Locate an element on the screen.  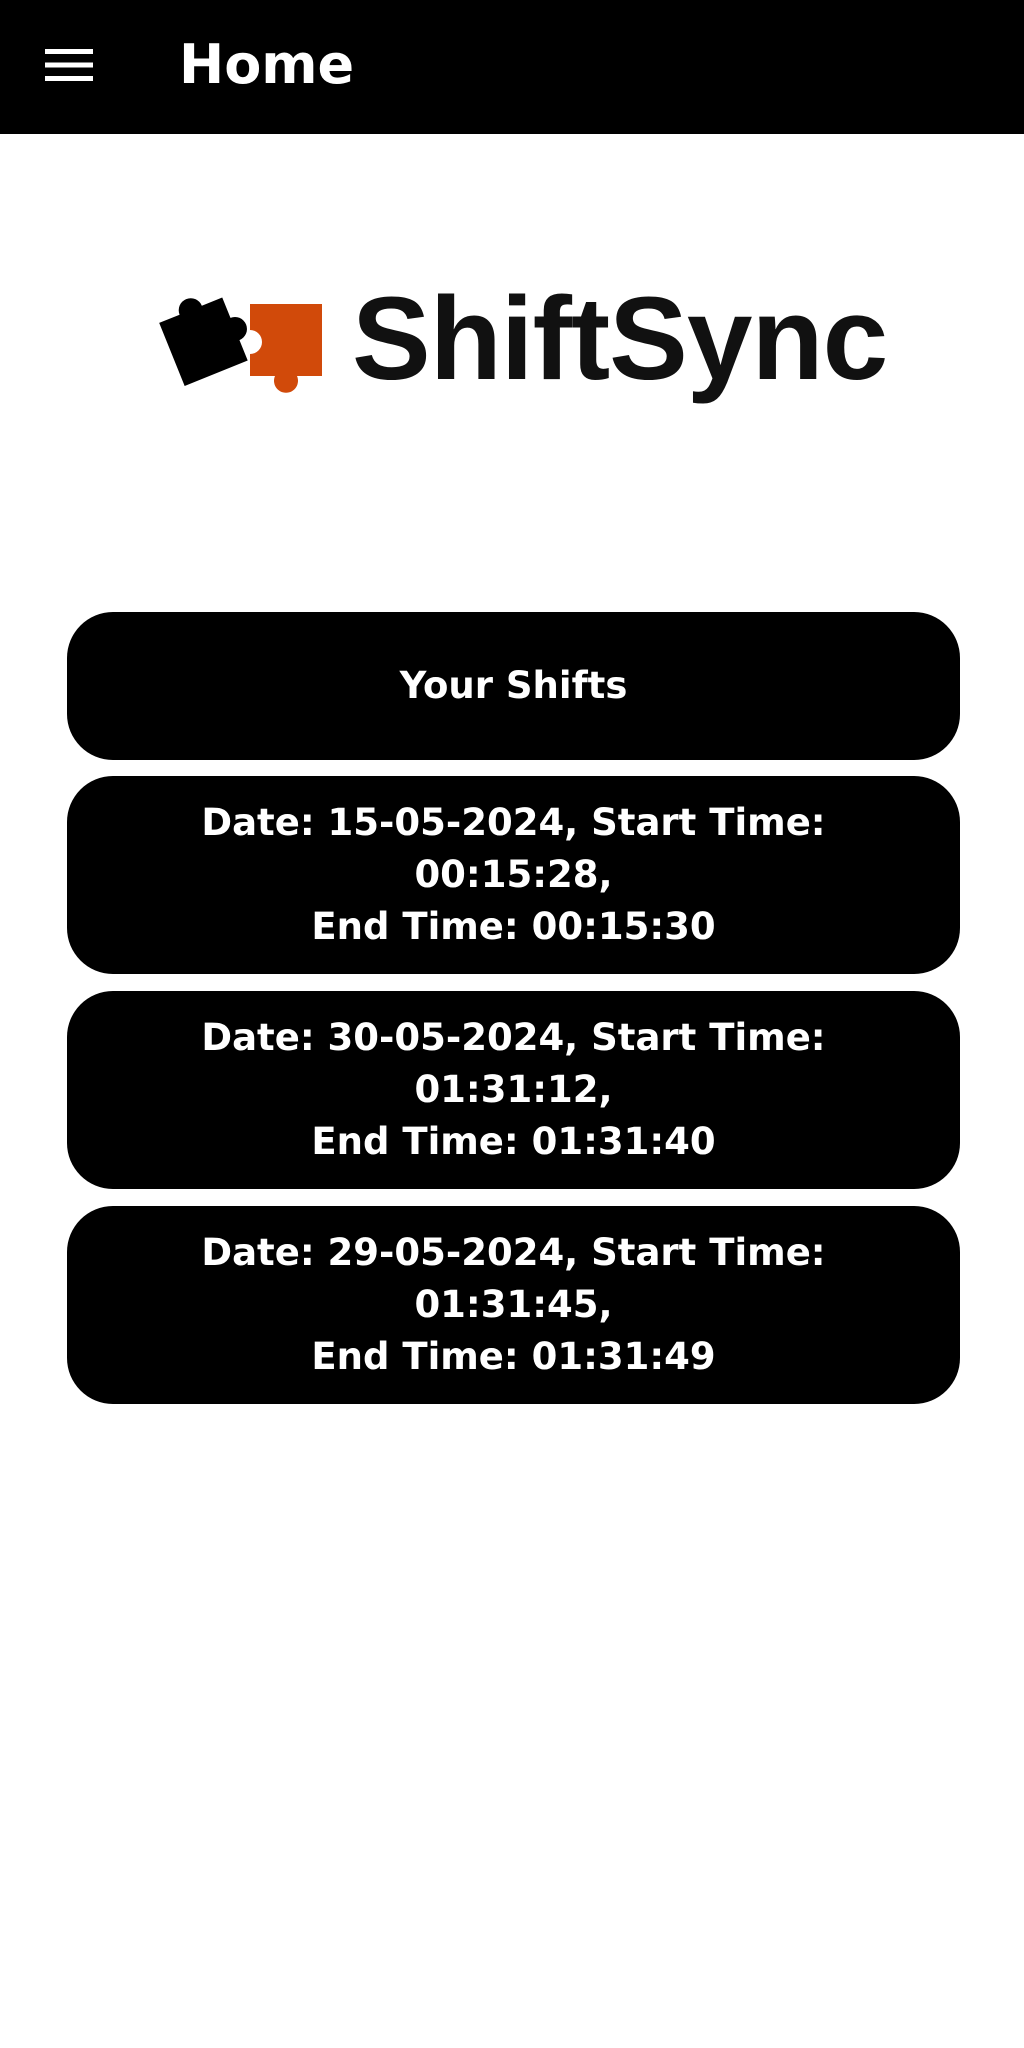
your-shifts-button: Your Shifts is located at coordinates (513, 686).